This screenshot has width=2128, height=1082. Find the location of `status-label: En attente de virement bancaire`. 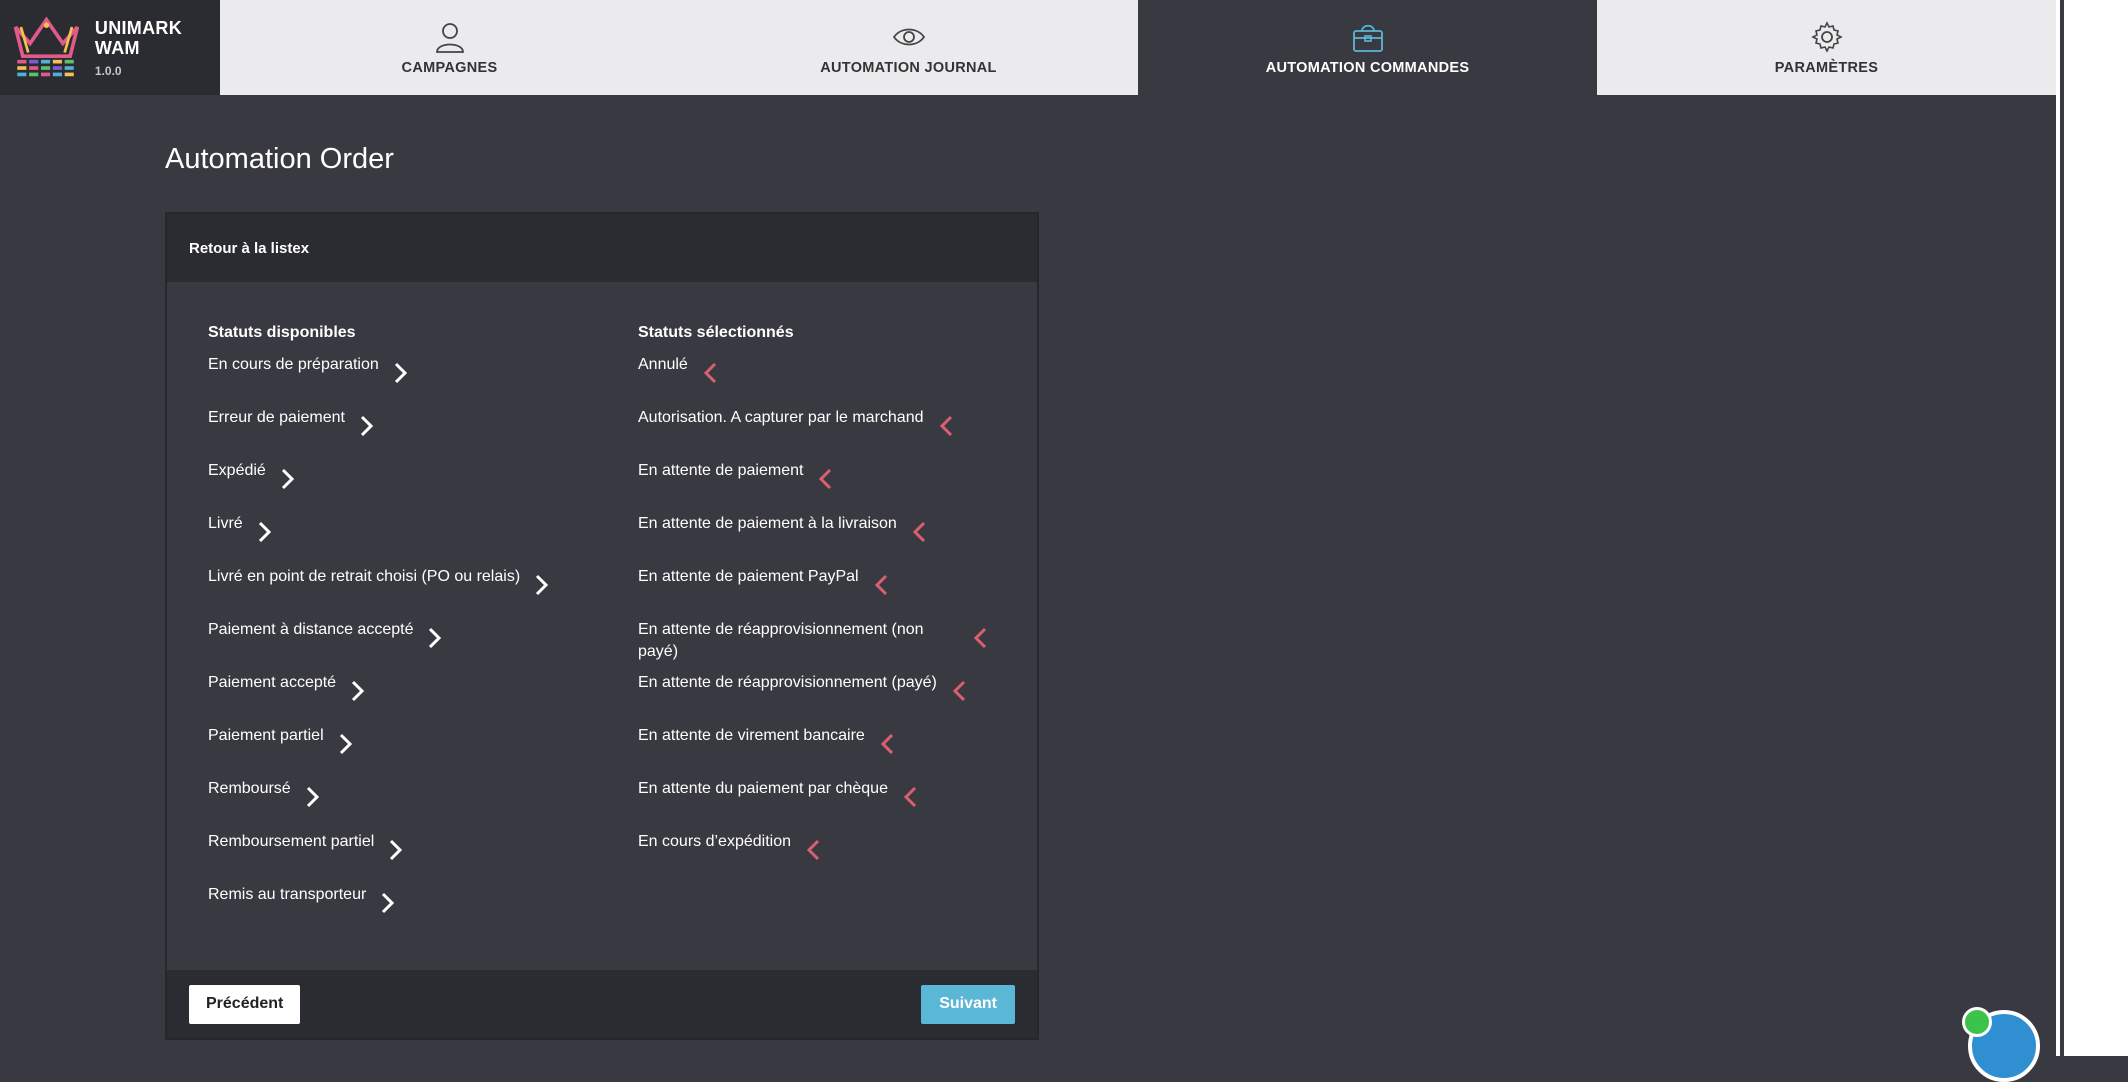

status-label: En attente de virement bancaire is located at coordinates (751, 735).